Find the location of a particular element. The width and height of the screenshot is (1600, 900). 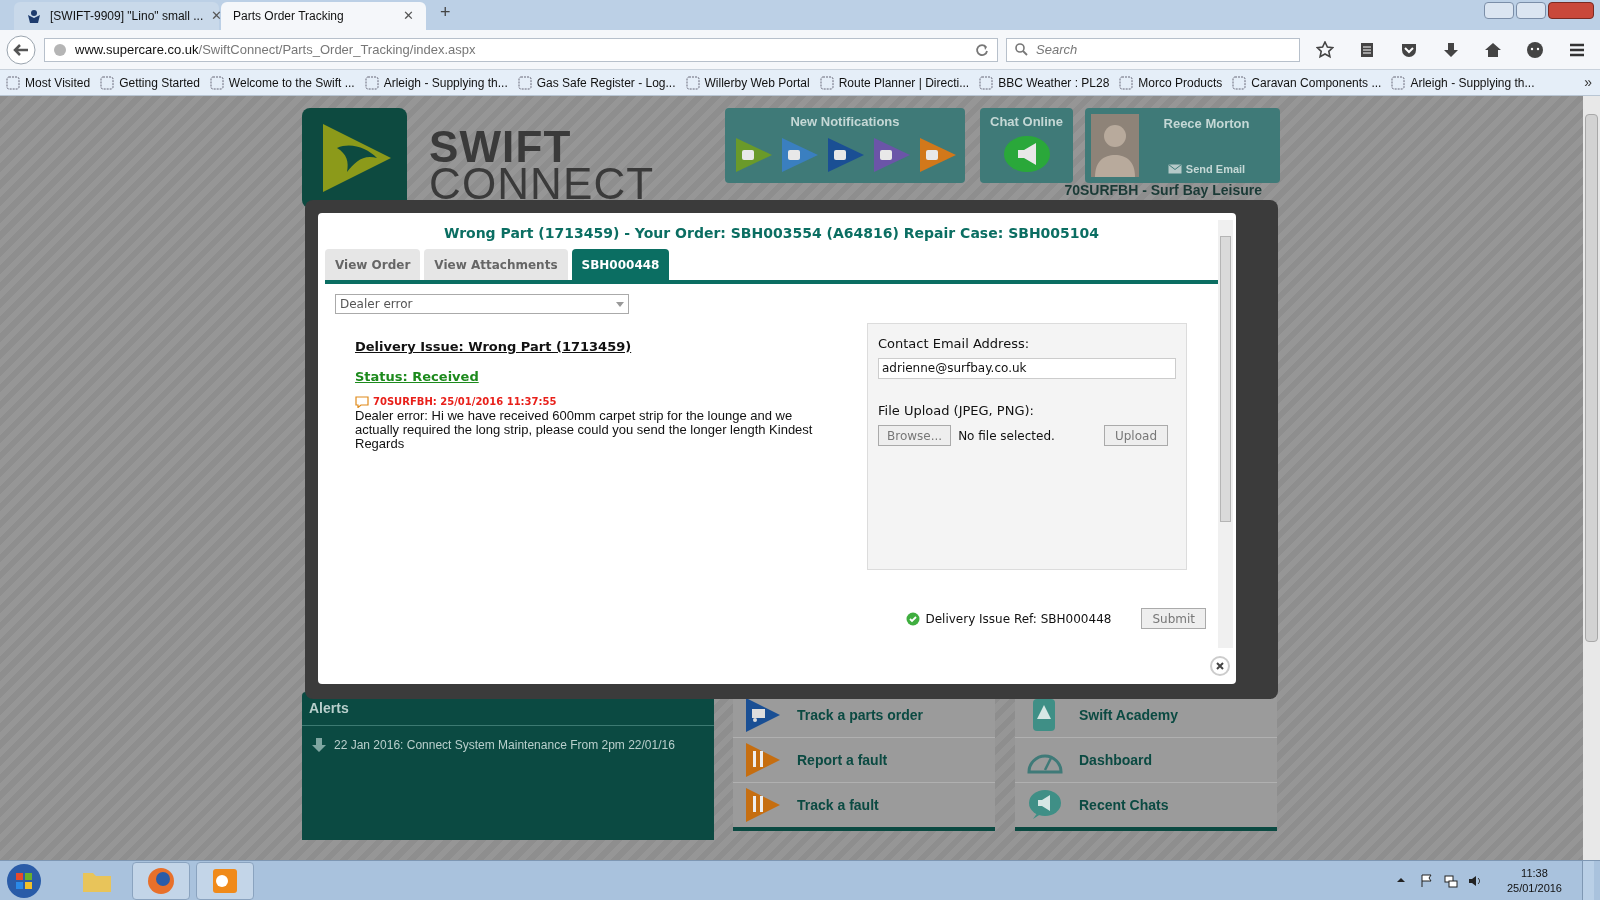

issue-title: Delivery Issue: Wrong Part (1713459) is located at coordinates (494, 347).